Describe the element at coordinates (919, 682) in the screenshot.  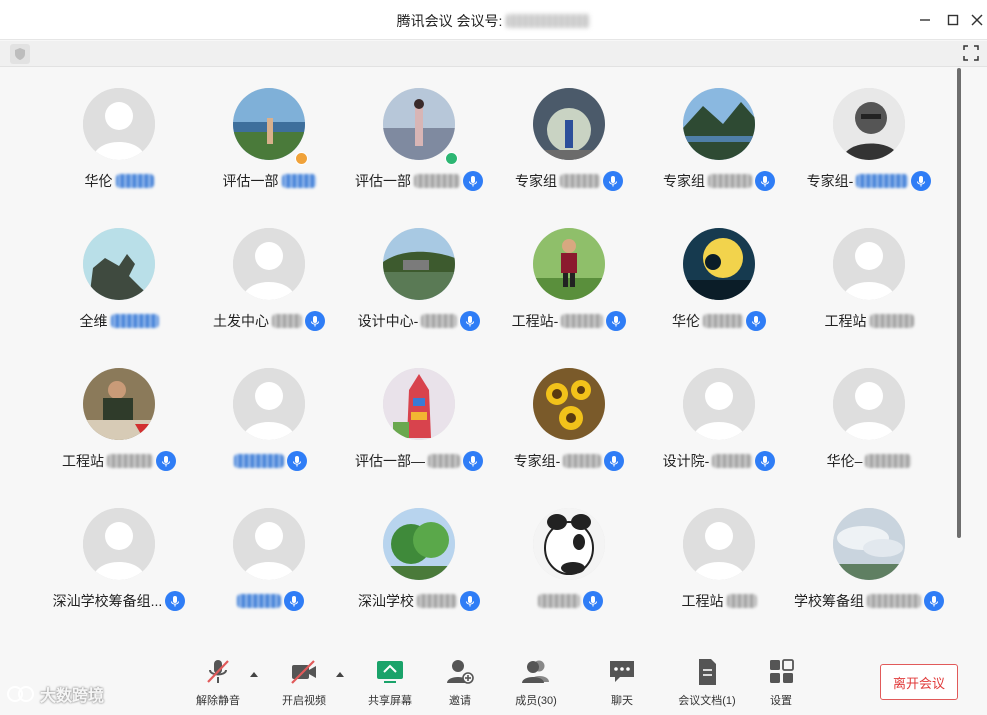
I see `leave-meeting-button: 离开会议` at that location.